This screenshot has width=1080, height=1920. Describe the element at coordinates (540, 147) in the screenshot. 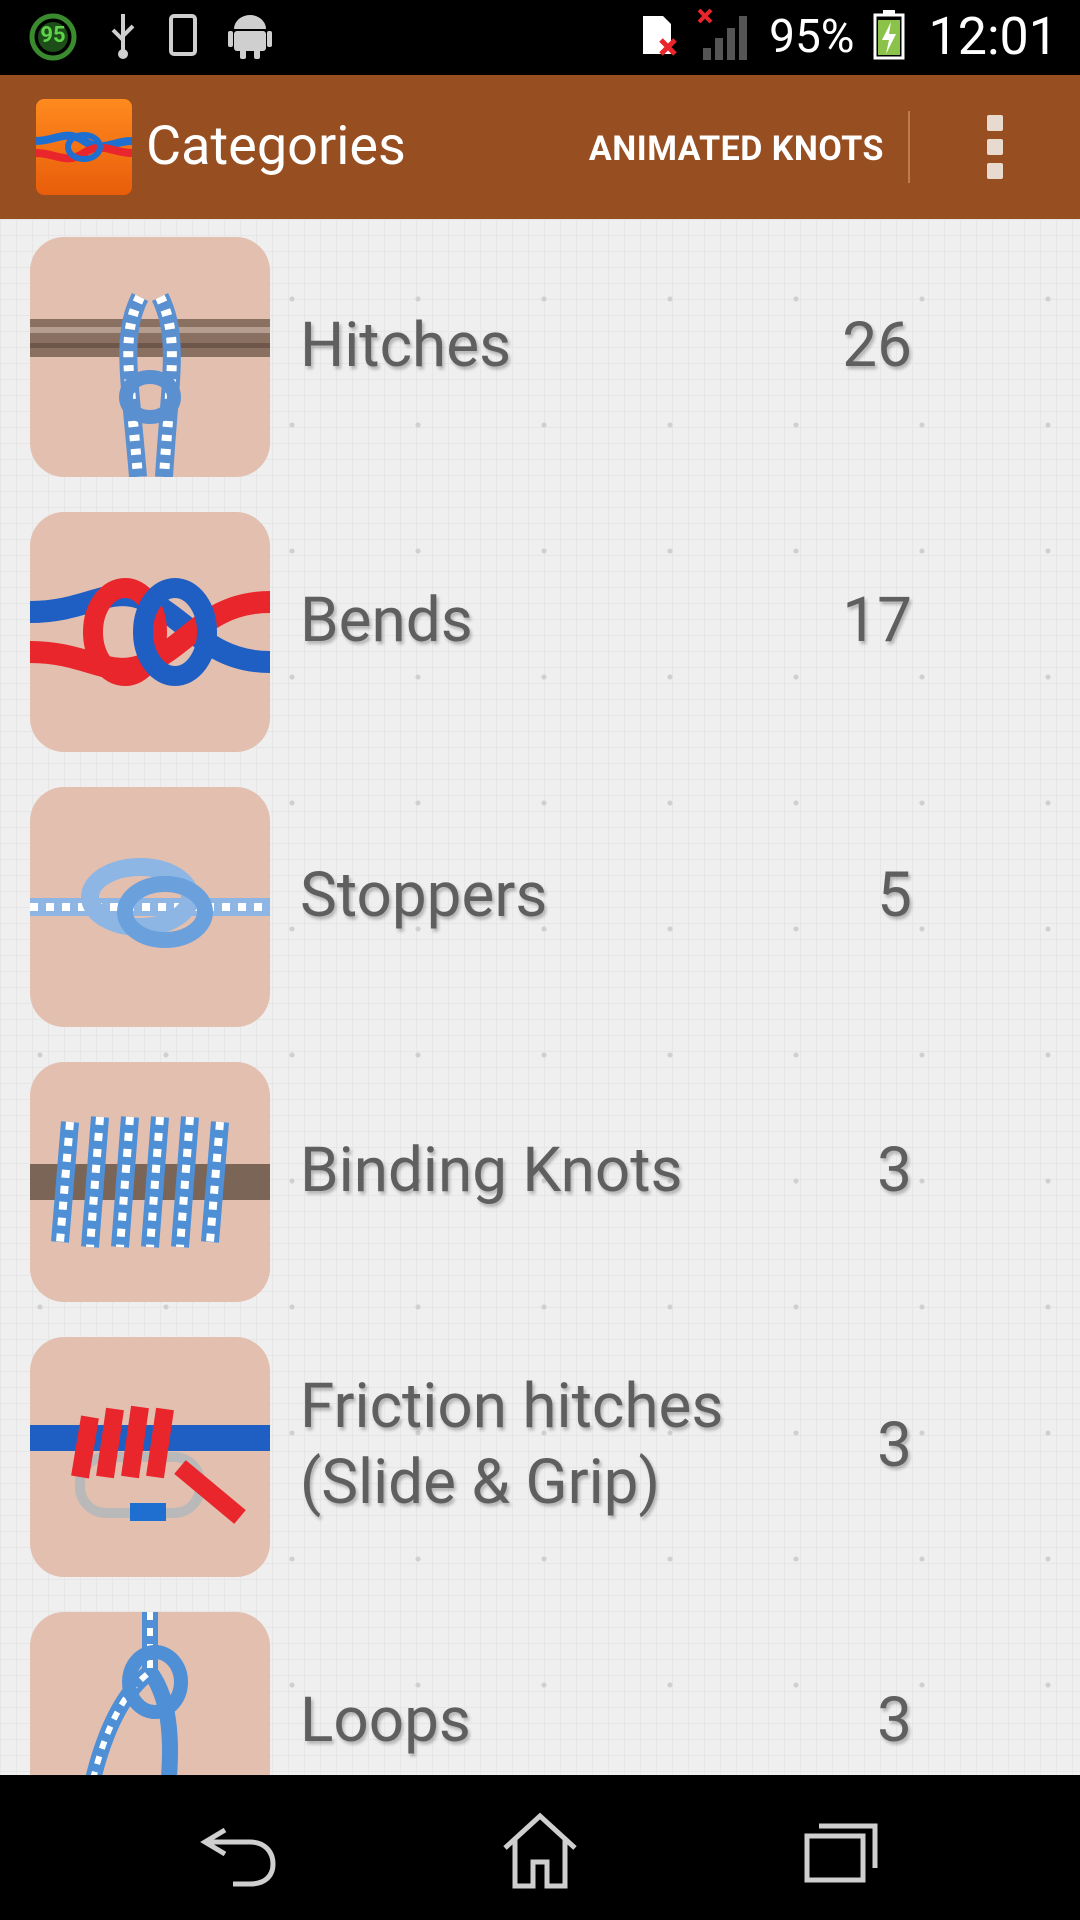

I see `action-bar: Categories ANIMATED KNOTS` at that location.